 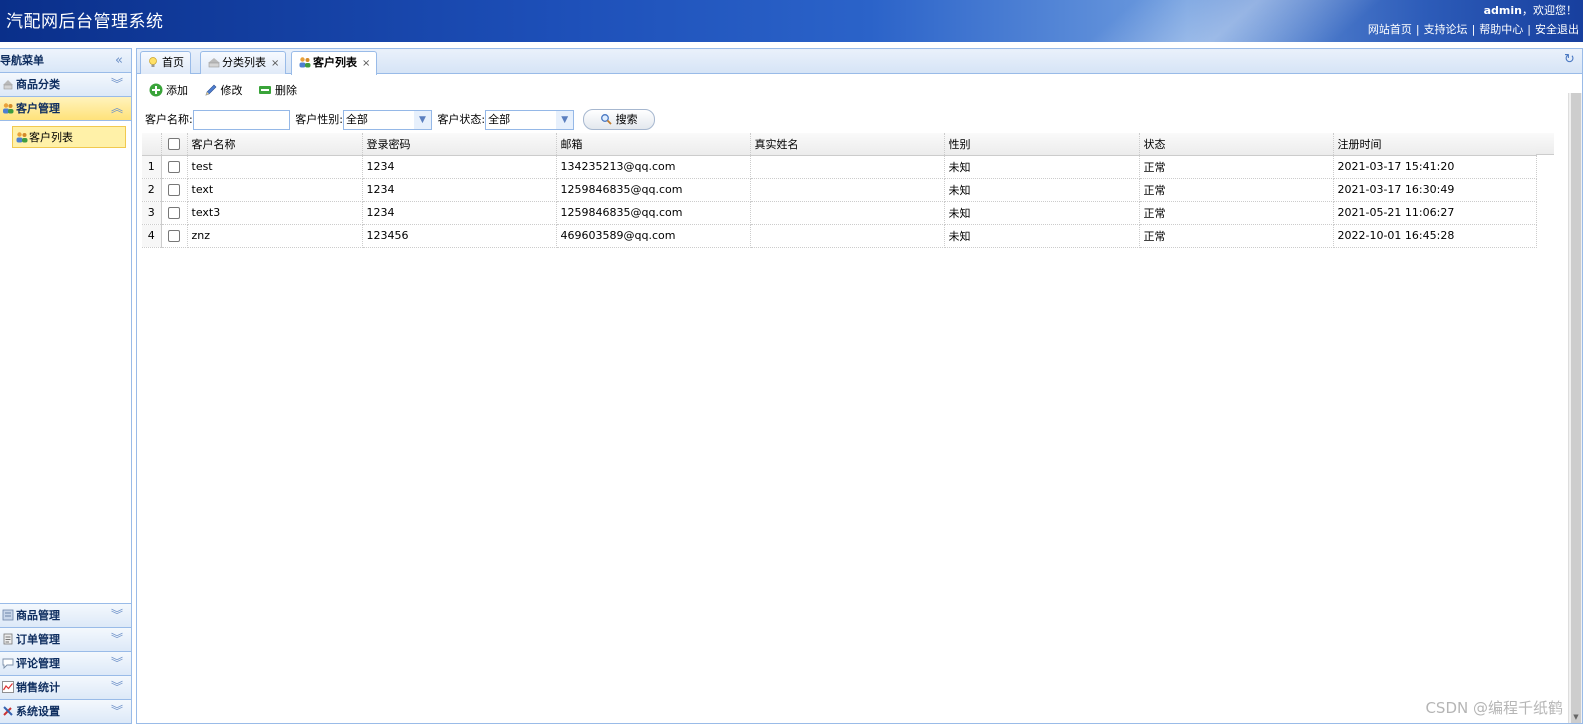 I want to click on cell-name: test, so click(x=275, y=167).